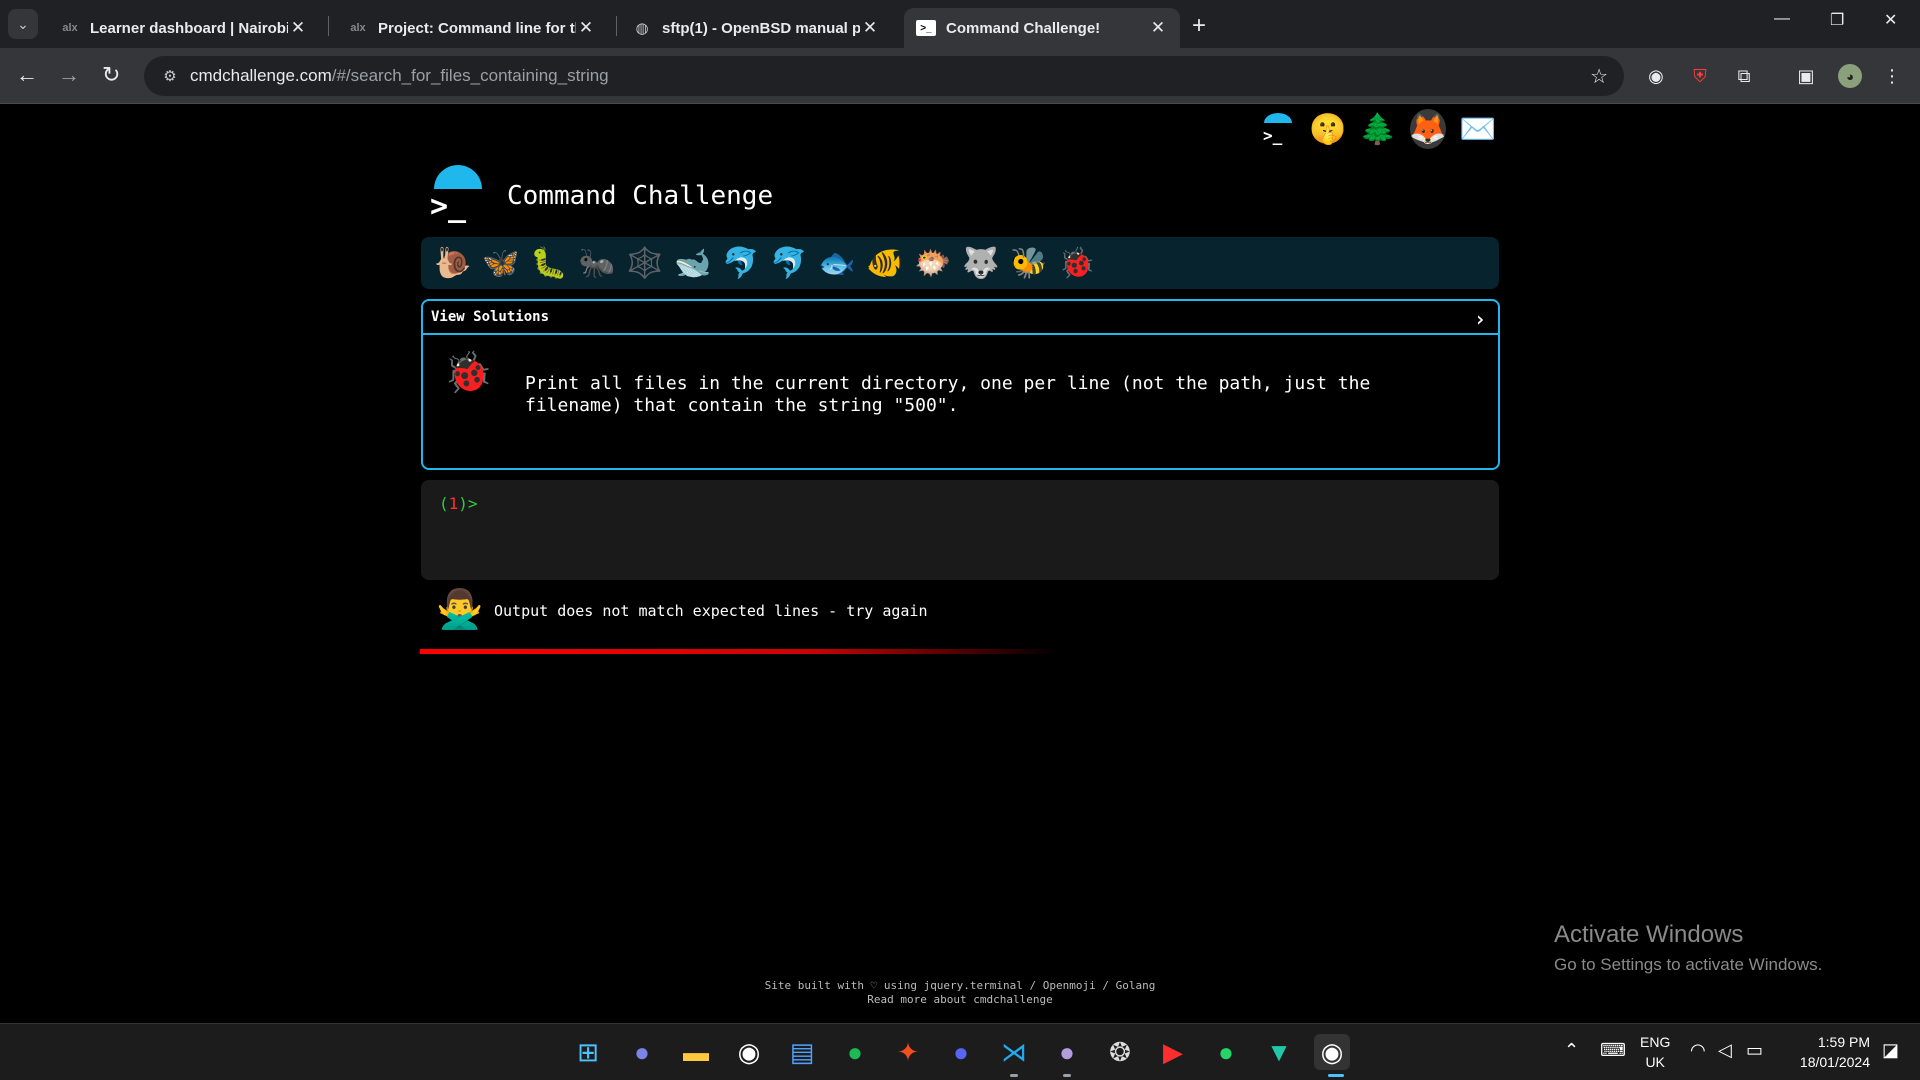 The image size is (1920, 1080). I want to click on butterfly-icon: 🦋, so click(501, 263).